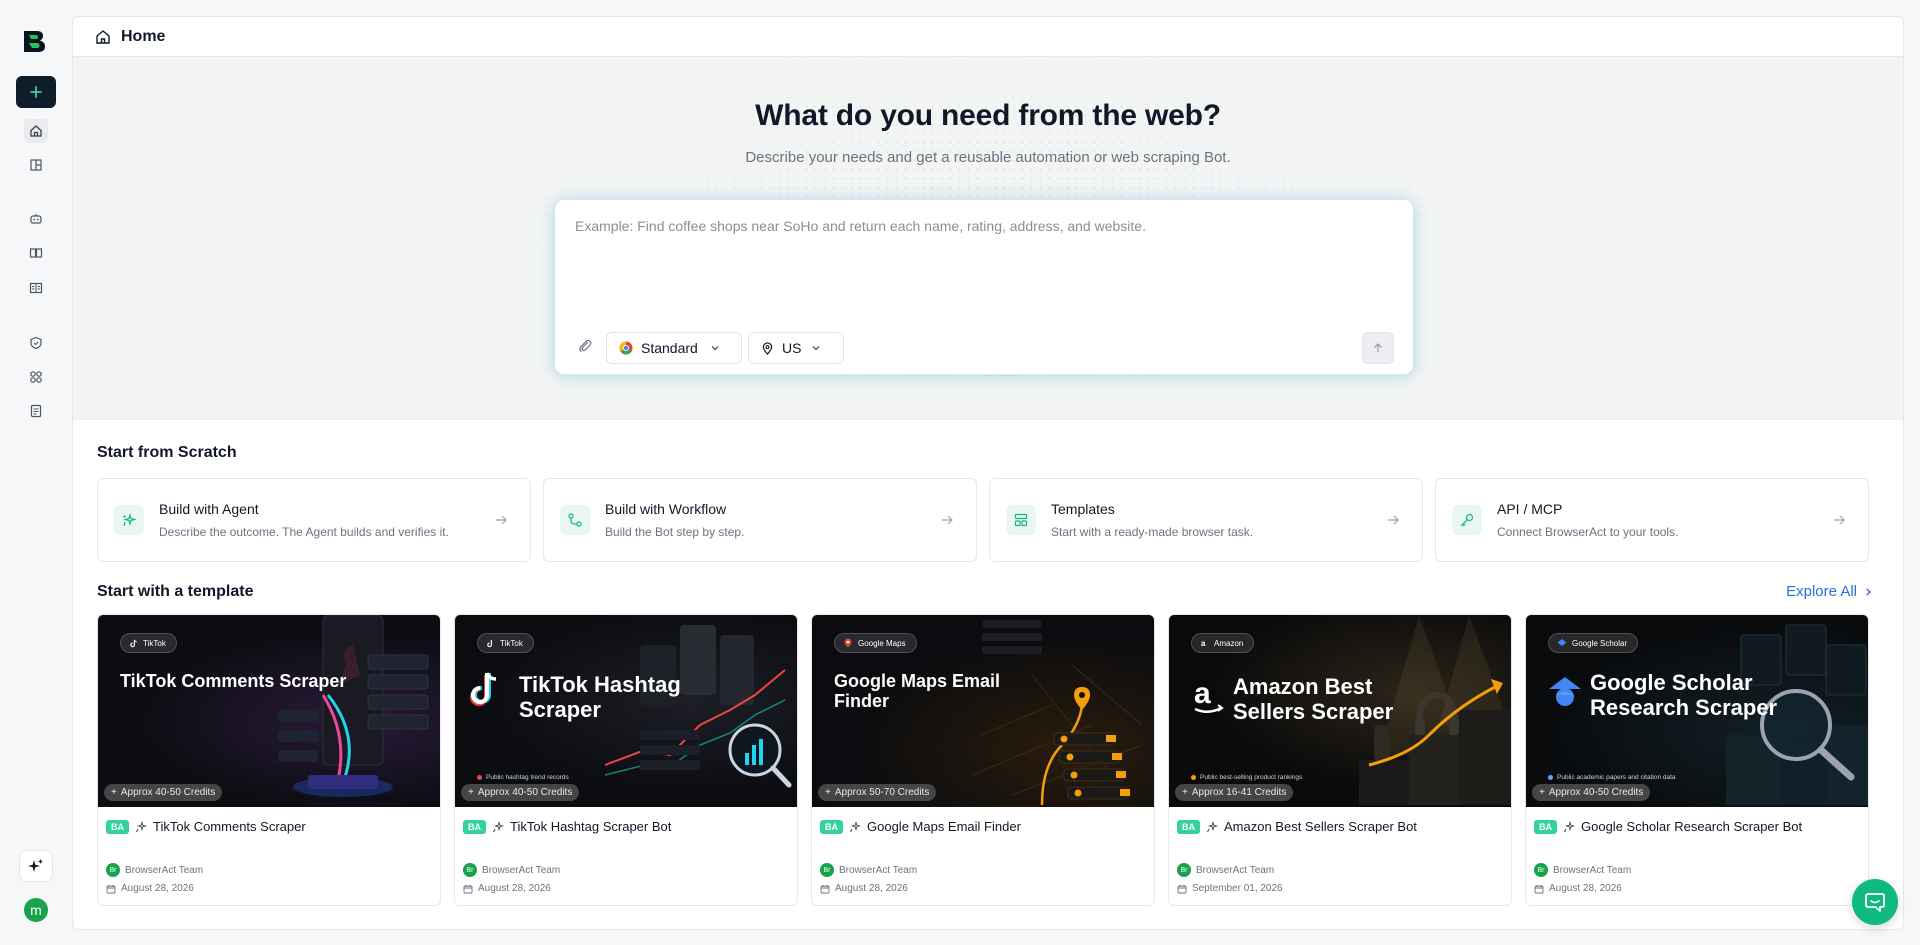 Image resolution: width=1920 pixels, height=945 pixels. I want to click on sidebar-billing, so click(36, 411).